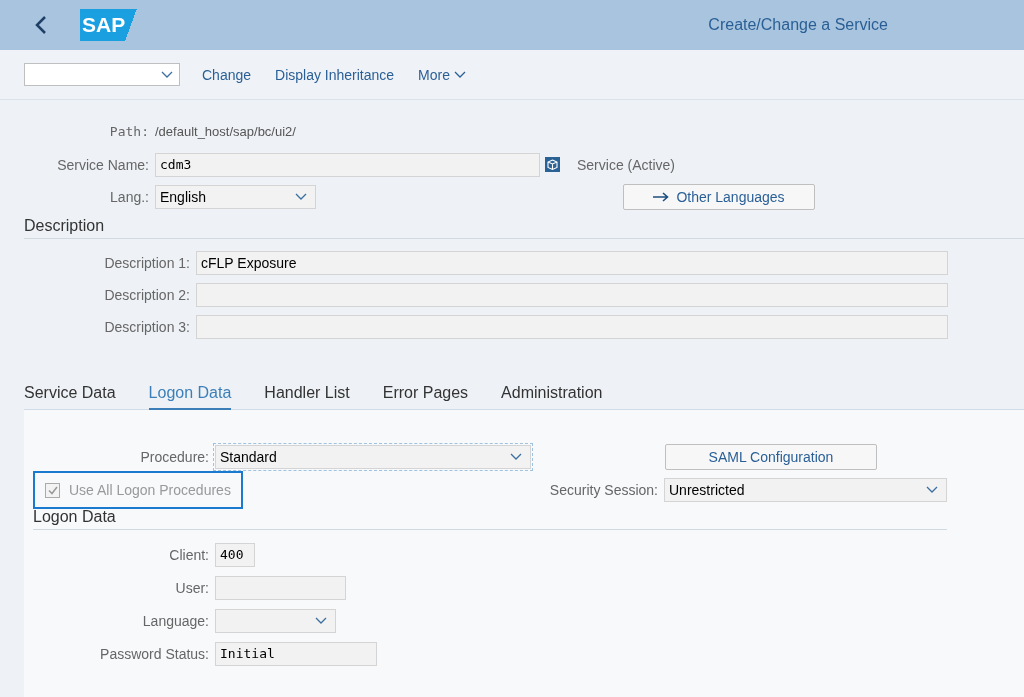 Image resolution: width=1024 pixels, height=697 pixels. I want to click on logon-dropdown, so click(275, 620).